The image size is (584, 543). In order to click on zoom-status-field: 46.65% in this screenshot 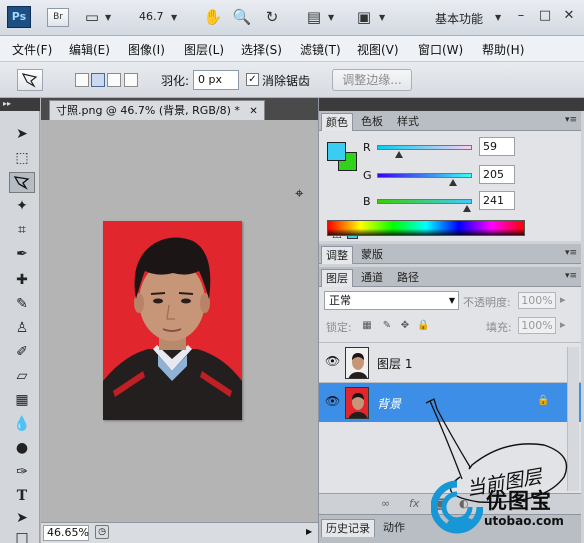, I will do `click(66, 533)`.